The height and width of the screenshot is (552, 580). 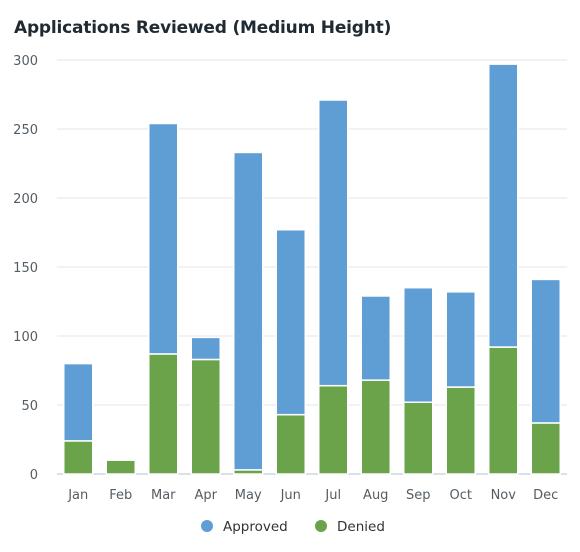 What do you see at coordinates (248, 311) in the screenshot?
I see `bar-approved-may` at bounding box center [248, 311].